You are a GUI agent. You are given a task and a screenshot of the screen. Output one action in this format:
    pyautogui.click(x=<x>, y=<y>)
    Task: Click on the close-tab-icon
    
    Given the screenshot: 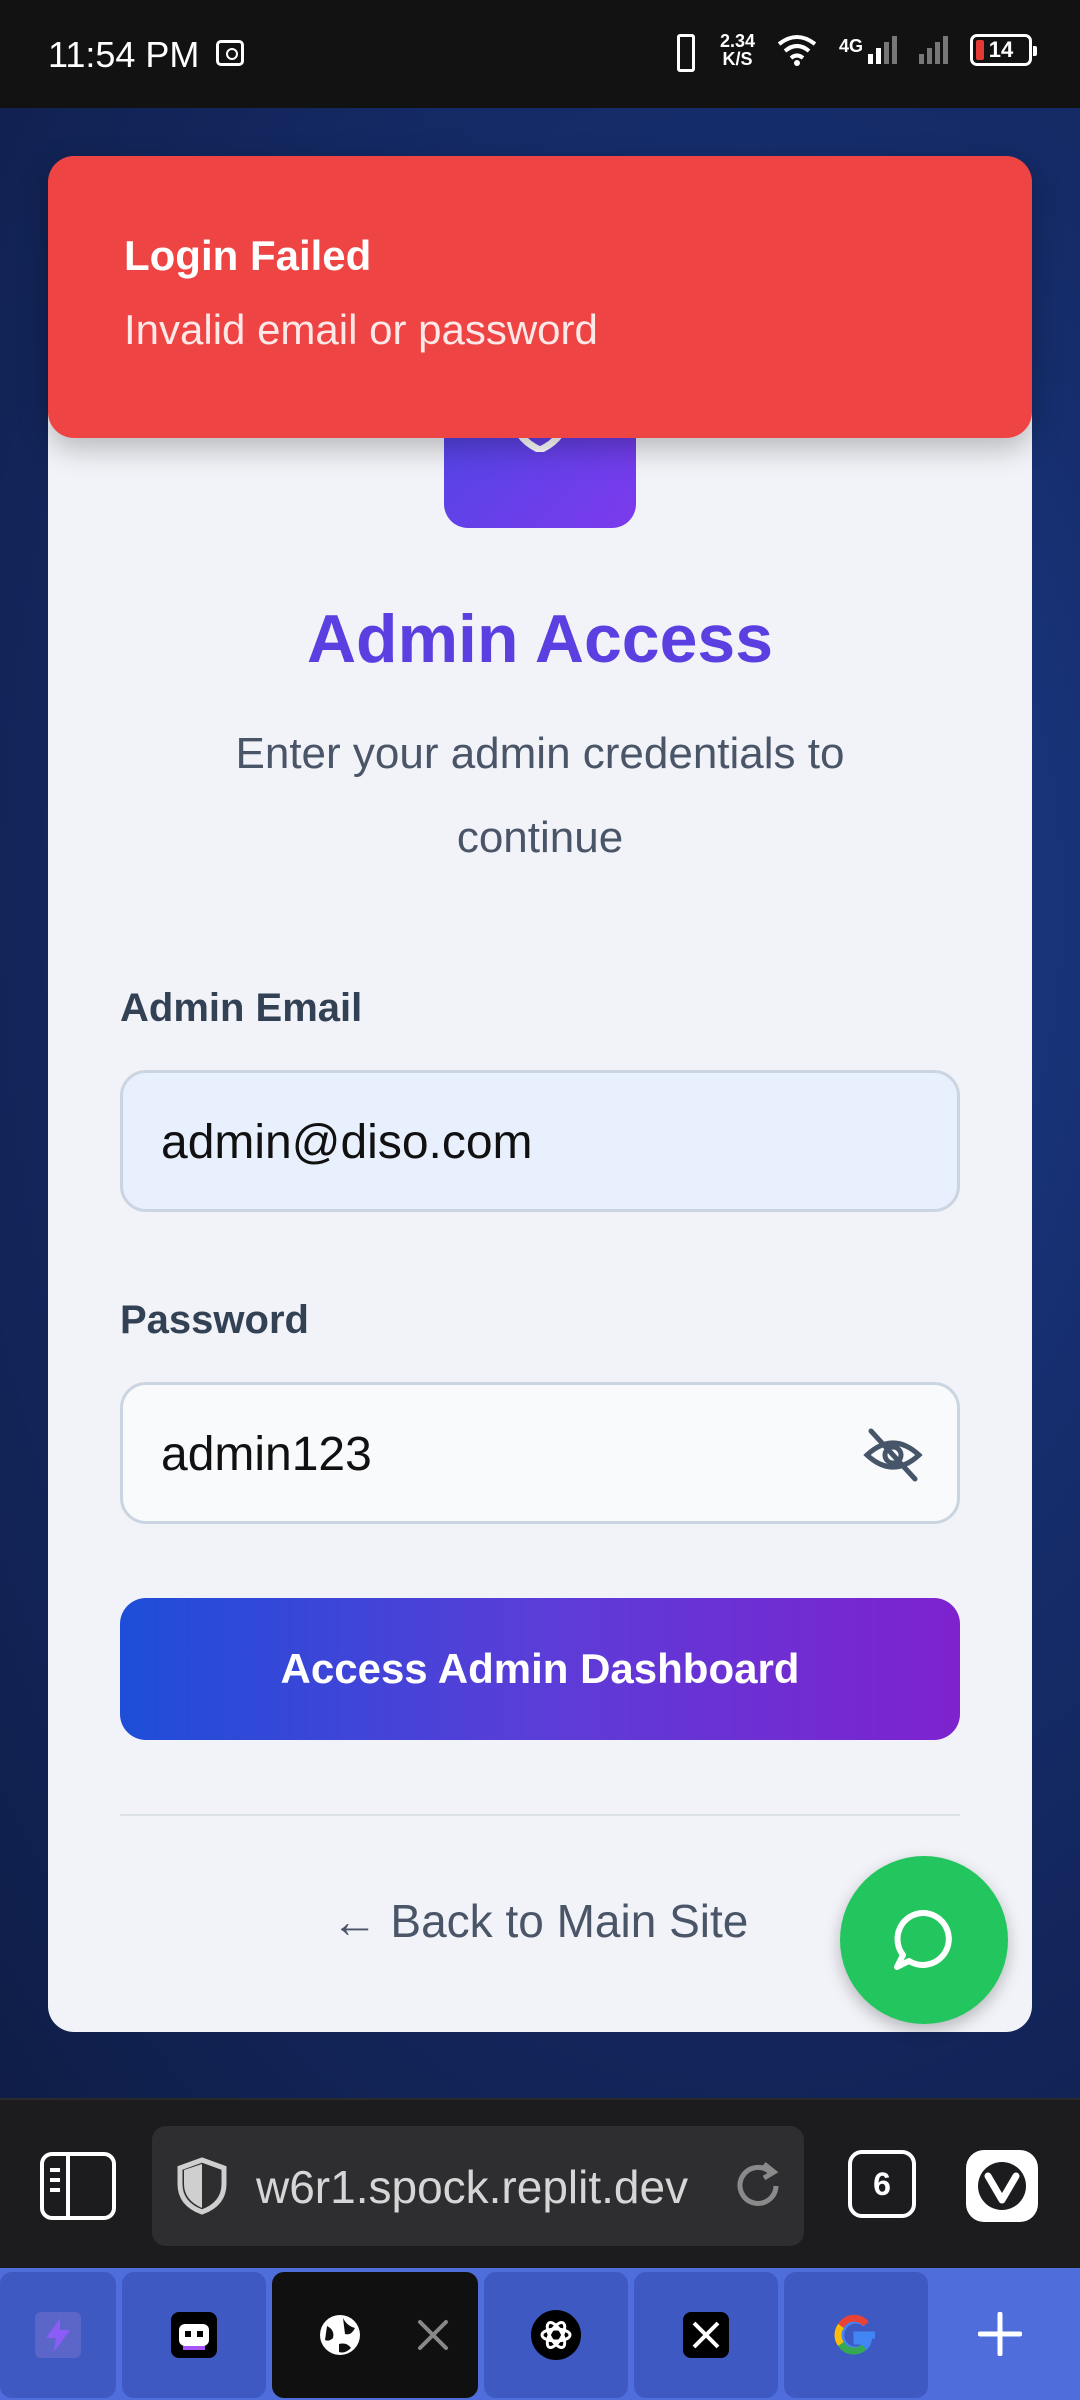 What is the action you would take?
    pyautogui.click(x=433, y=2335)
    